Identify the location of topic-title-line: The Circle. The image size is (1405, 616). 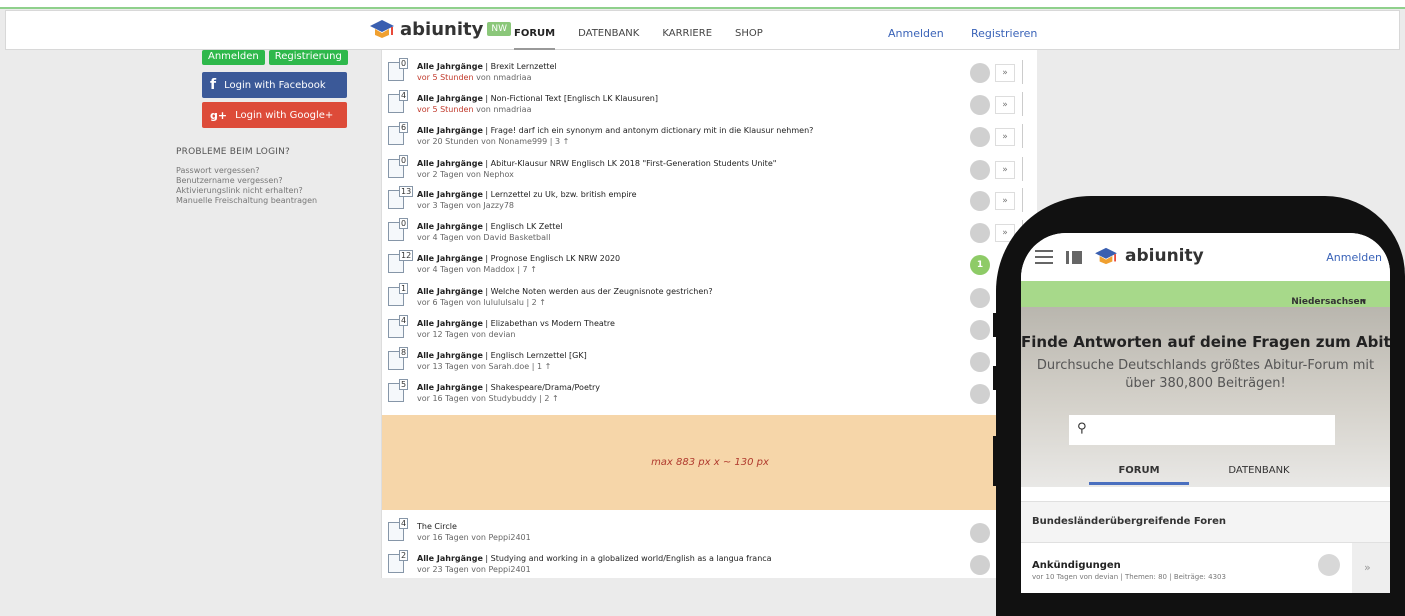
(437, 526).